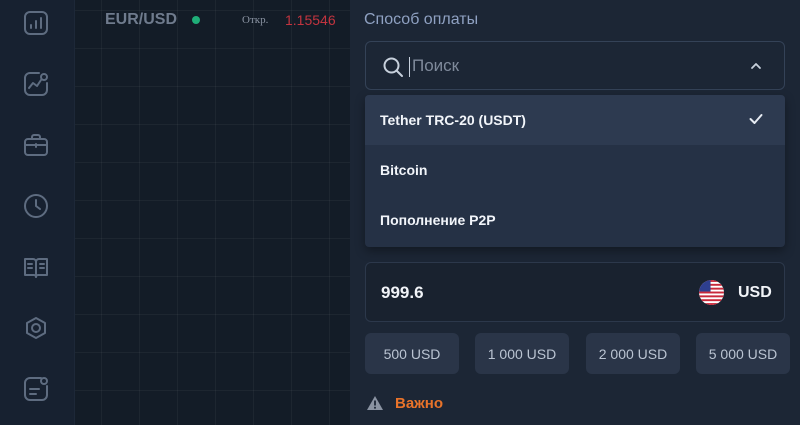  What do you see at coordinates (141, 20) in the screenshot?
I see `currency-pair: EUR/USD` at bounding box center [141, 20].